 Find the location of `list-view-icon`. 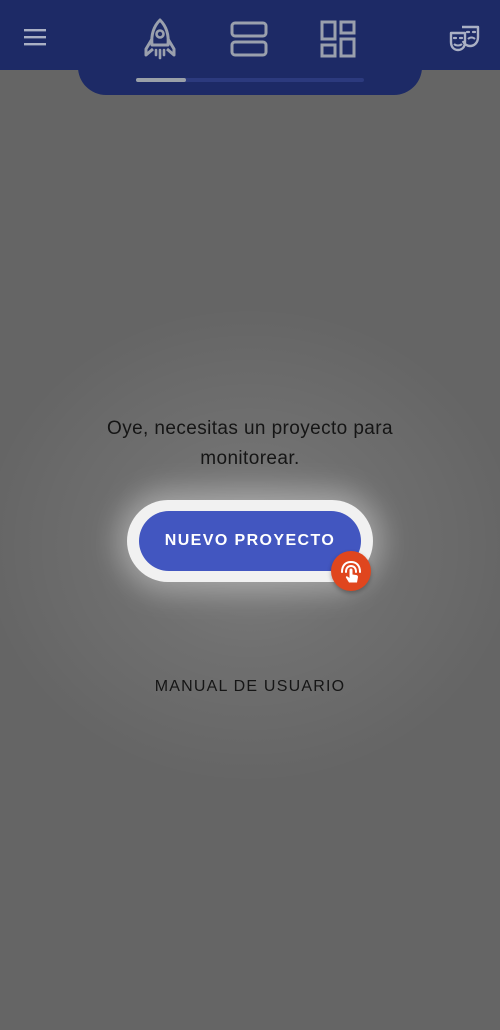

list-view-icon is located at coordinates (249, 39).